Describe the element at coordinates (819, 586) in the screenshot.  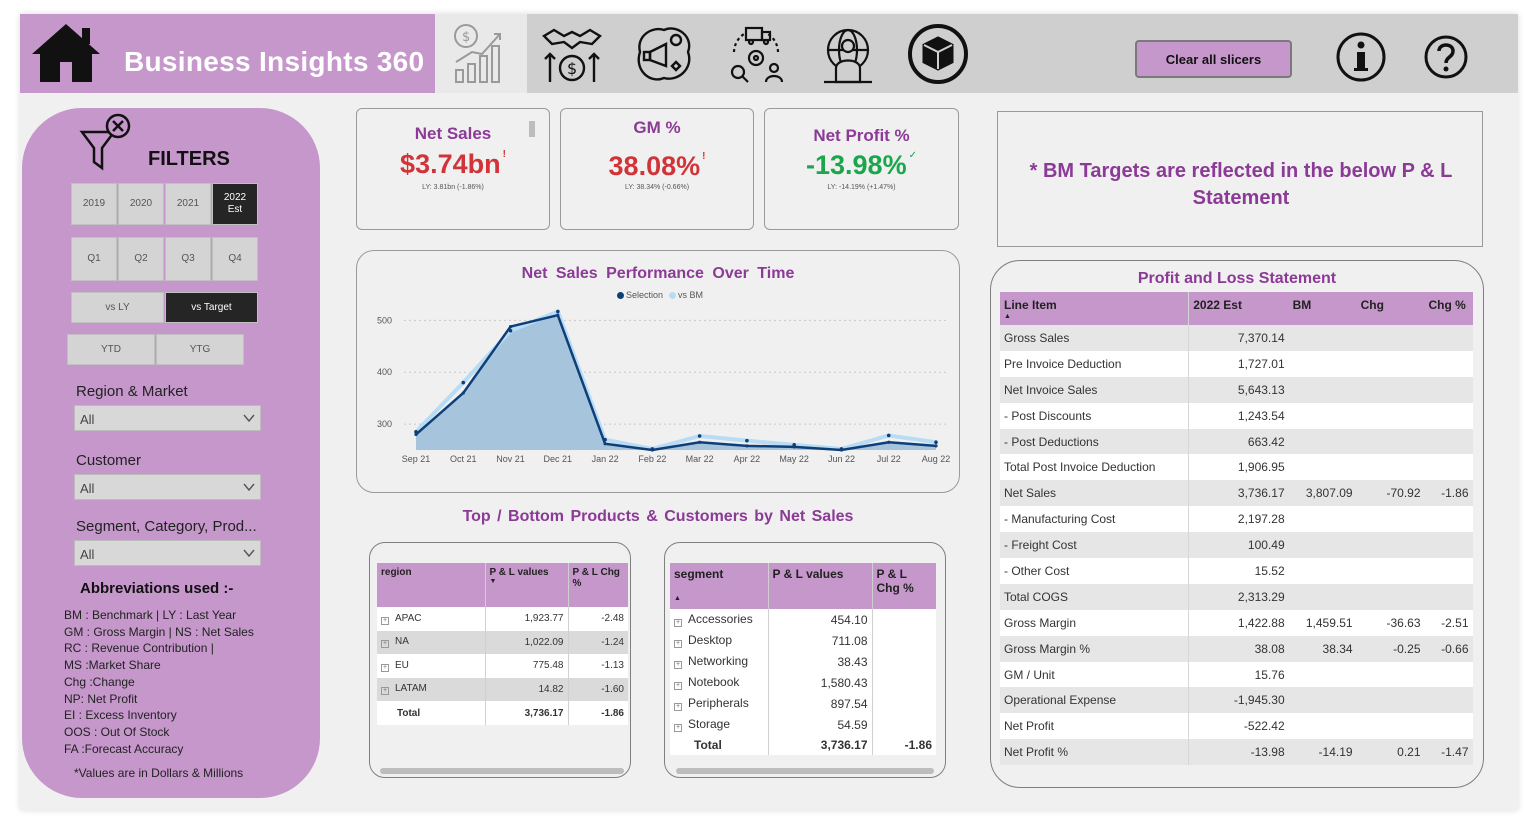
I see `col-header-pl-values: P & L values` at that location.